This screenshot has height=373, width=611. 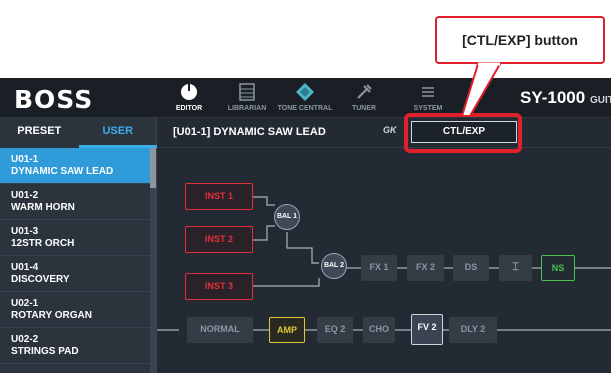 I want to click on inst-3-block: INST 3, so click(x=219, y=286).